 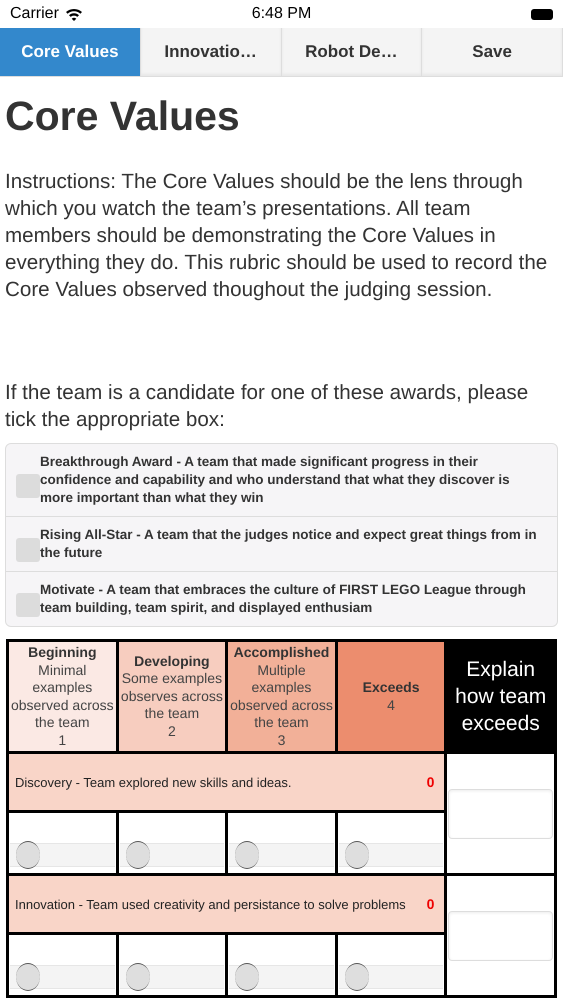 What do you see at coordinates (70, 52) in the screenshot?
I see `tab: Core Values` at bounding box center [70, 52].